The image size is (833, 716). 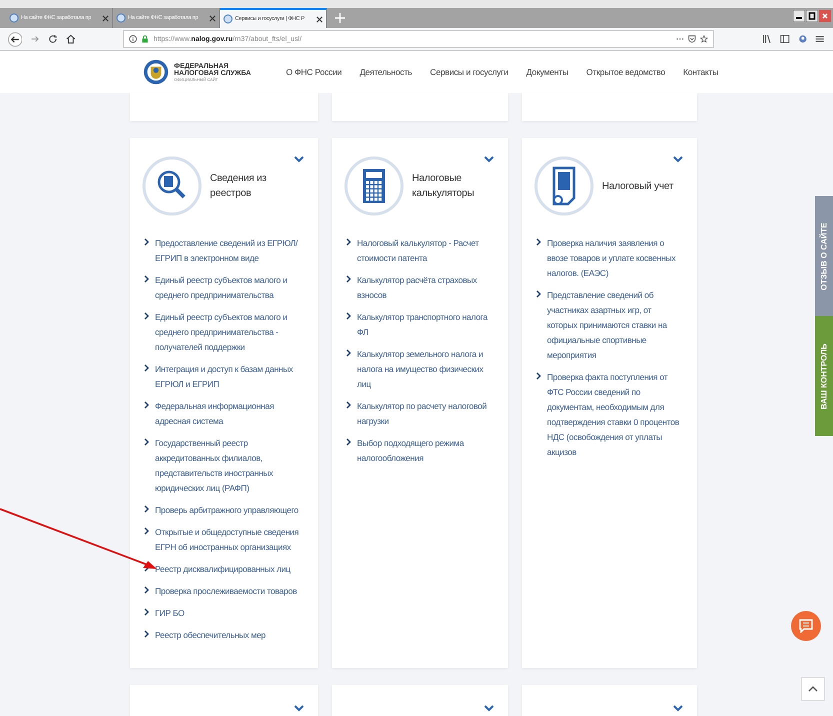 I want to click on document-icon, so click(x=564, y=186).